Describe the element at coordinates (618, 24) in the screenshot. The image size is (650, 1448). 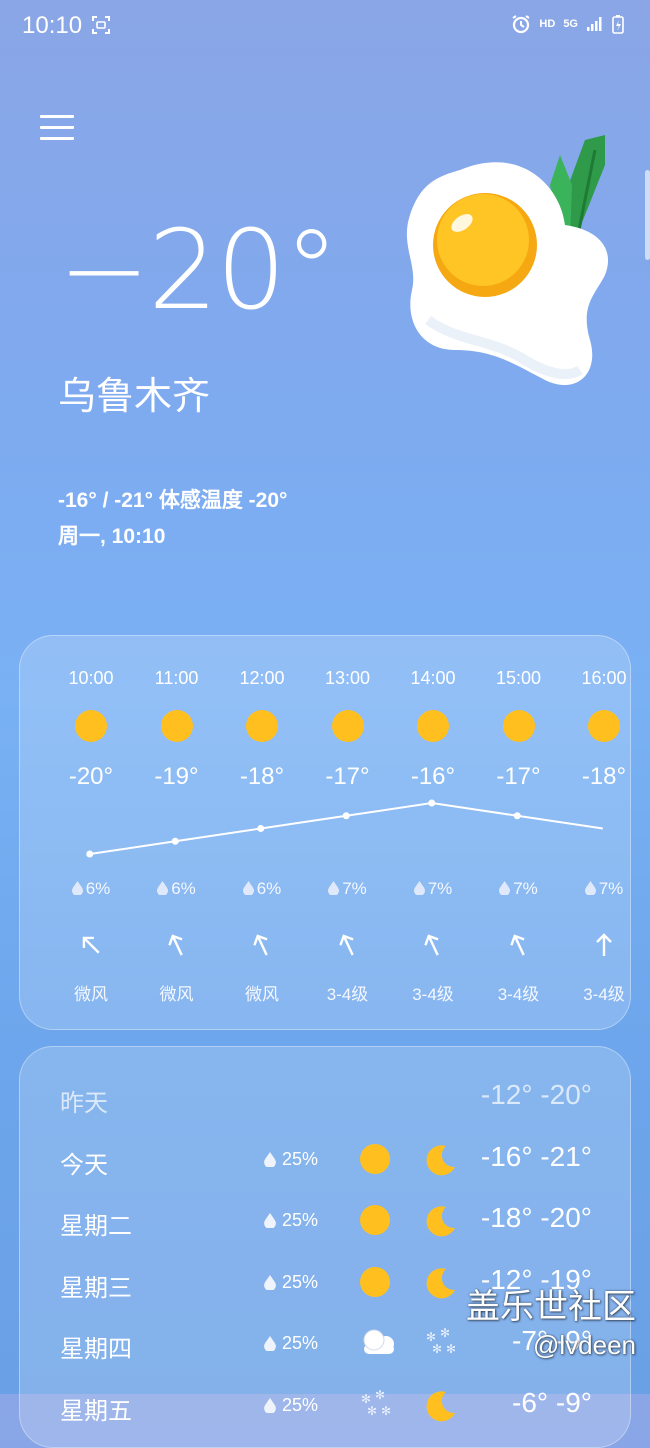
I see `battery-charging-icon` at that location.